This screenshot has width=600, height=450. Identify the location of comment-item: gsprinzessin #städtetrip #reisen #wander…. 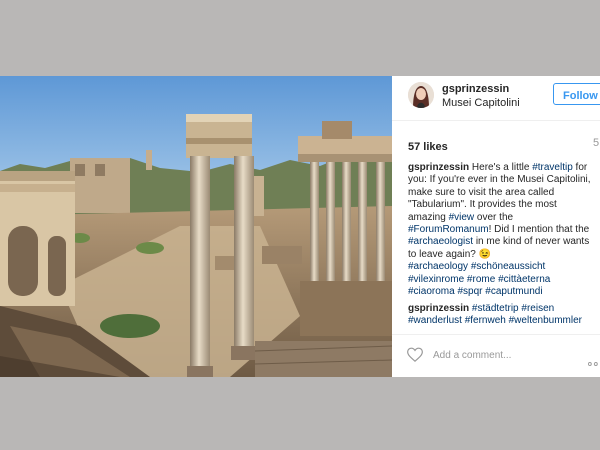
(500, 315).